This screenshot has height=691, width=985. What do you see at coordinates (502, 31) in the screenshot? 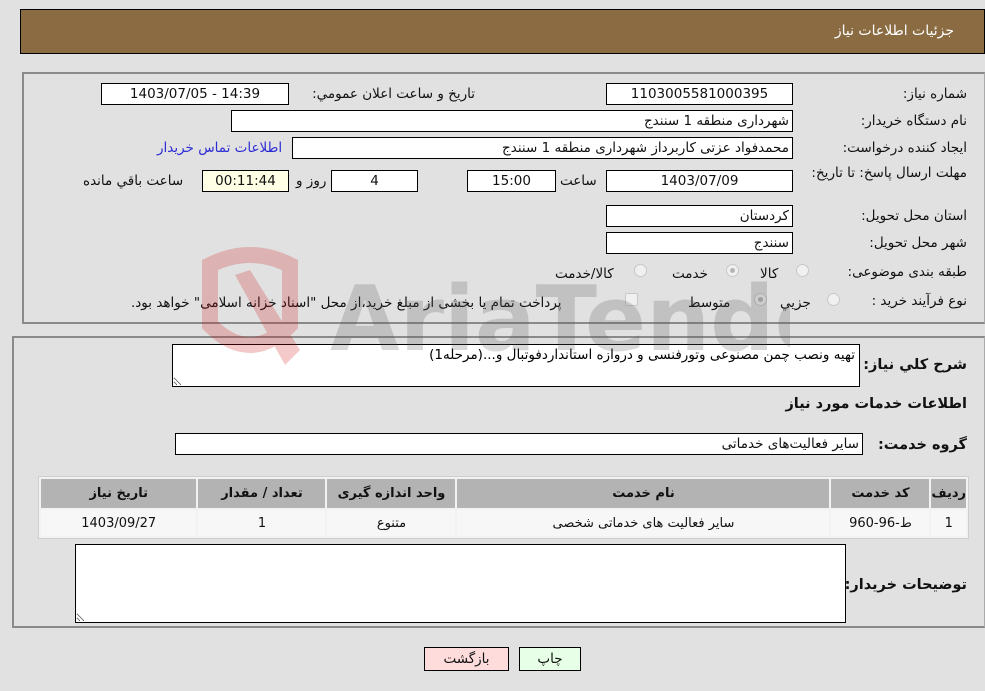
I see `page-header: جزئیات اطلاعات نیاز` at bounding box center [502, 31].